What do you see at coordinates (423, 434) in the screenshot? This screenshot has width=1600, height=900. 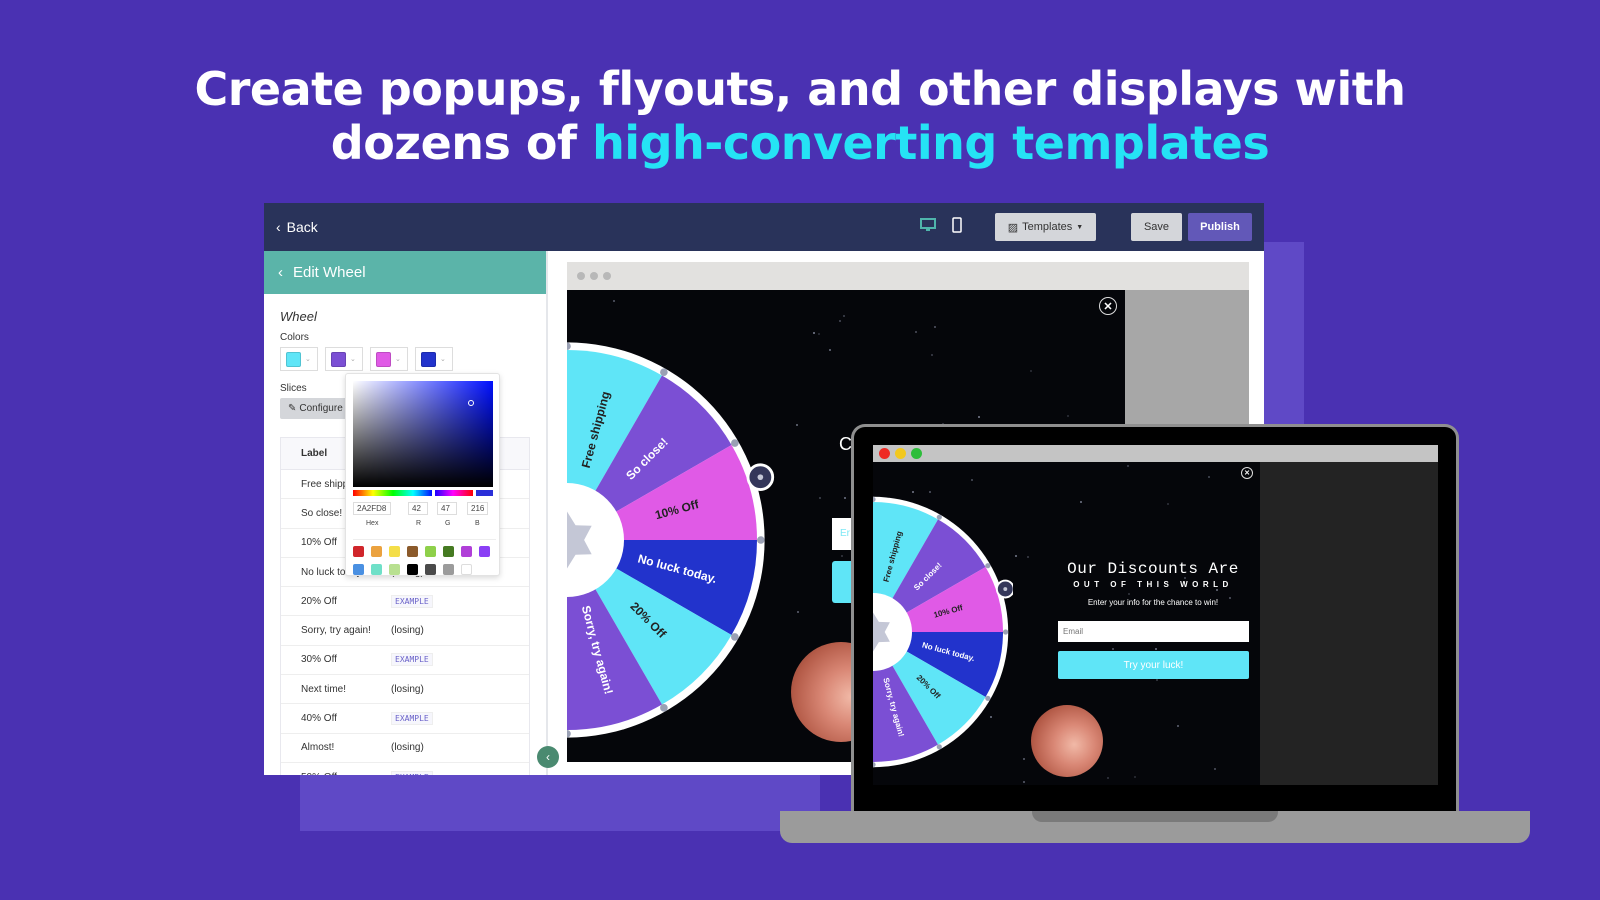 I see `saturation-value-area` at bounding box center [423, 434].